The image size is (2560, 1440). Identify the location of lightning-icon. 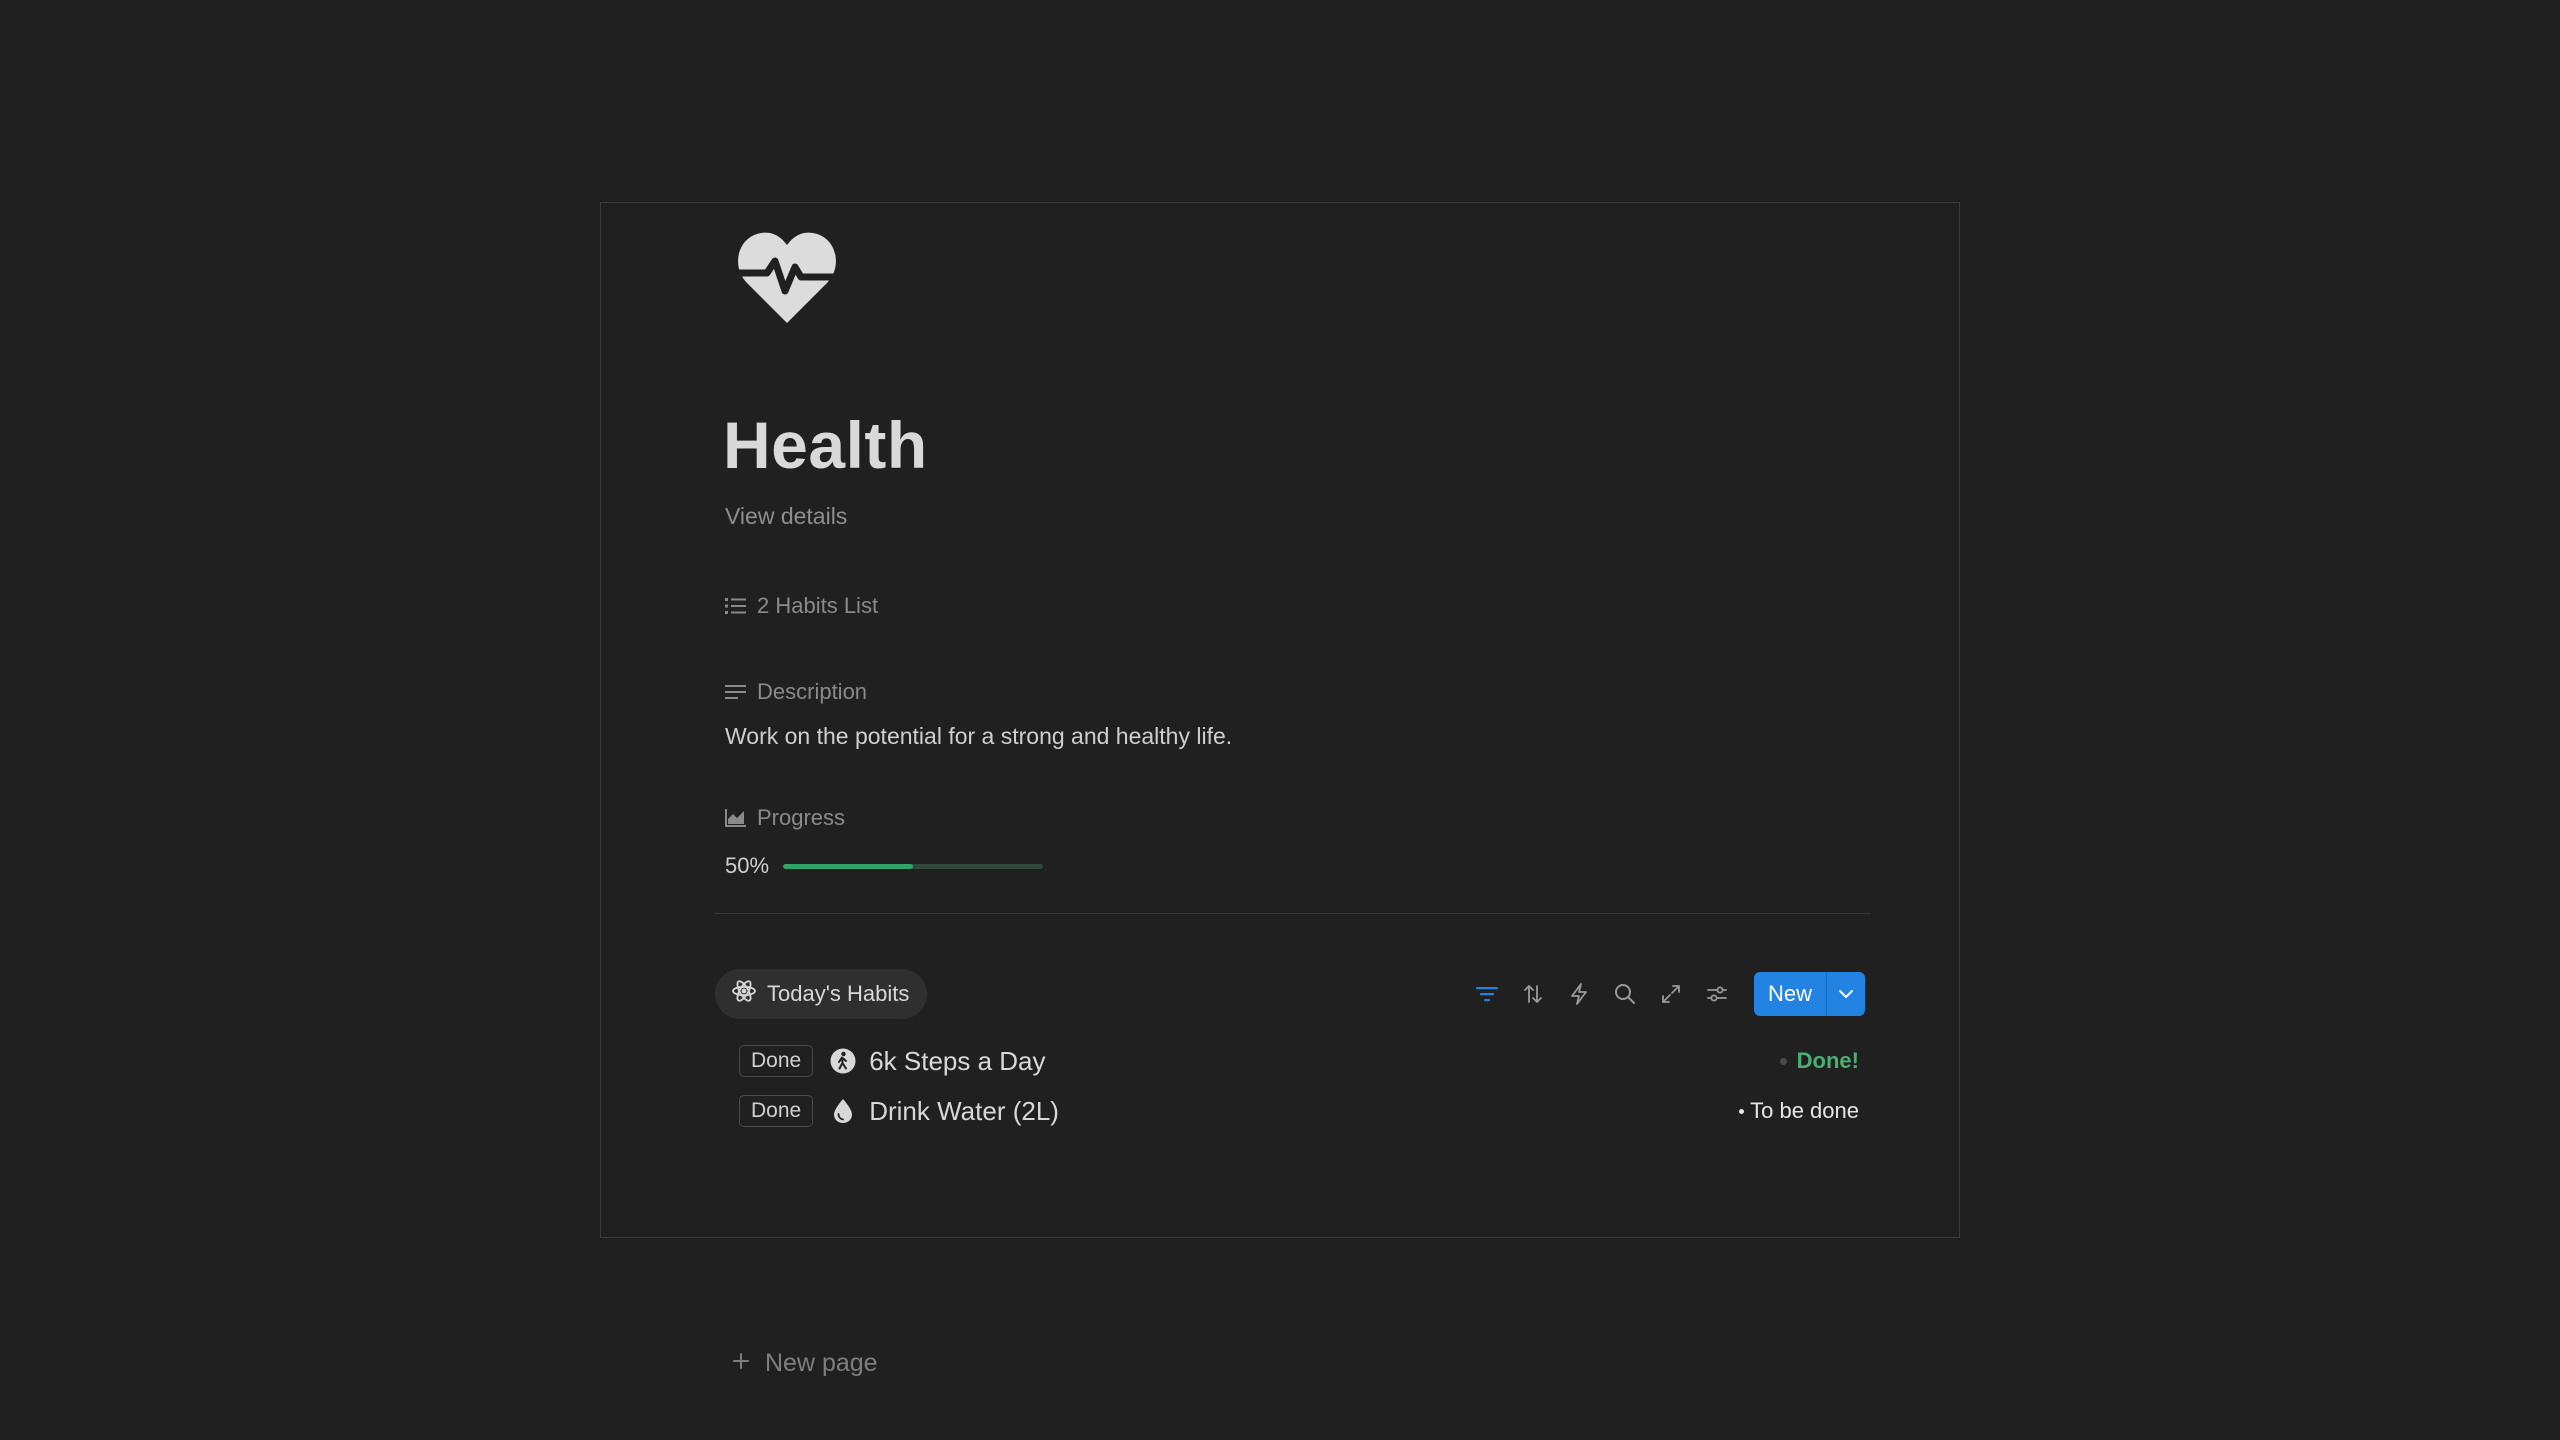
(1579, 994).